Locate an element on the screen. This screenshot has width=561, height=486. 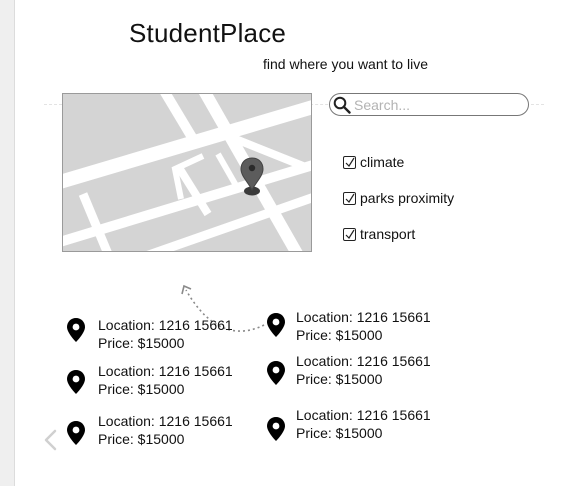
search-box is located at coordinates (429, 104).